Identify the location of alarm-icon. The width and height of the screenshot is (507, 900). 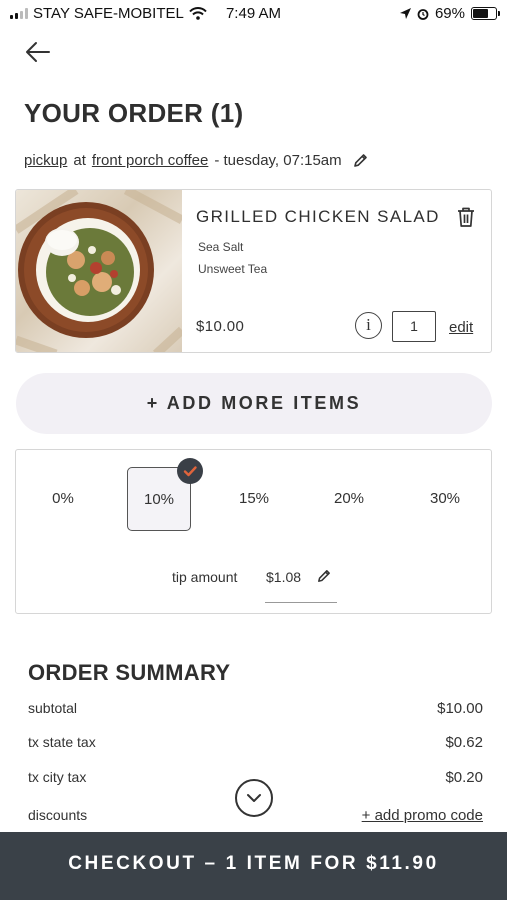
(423, 14).